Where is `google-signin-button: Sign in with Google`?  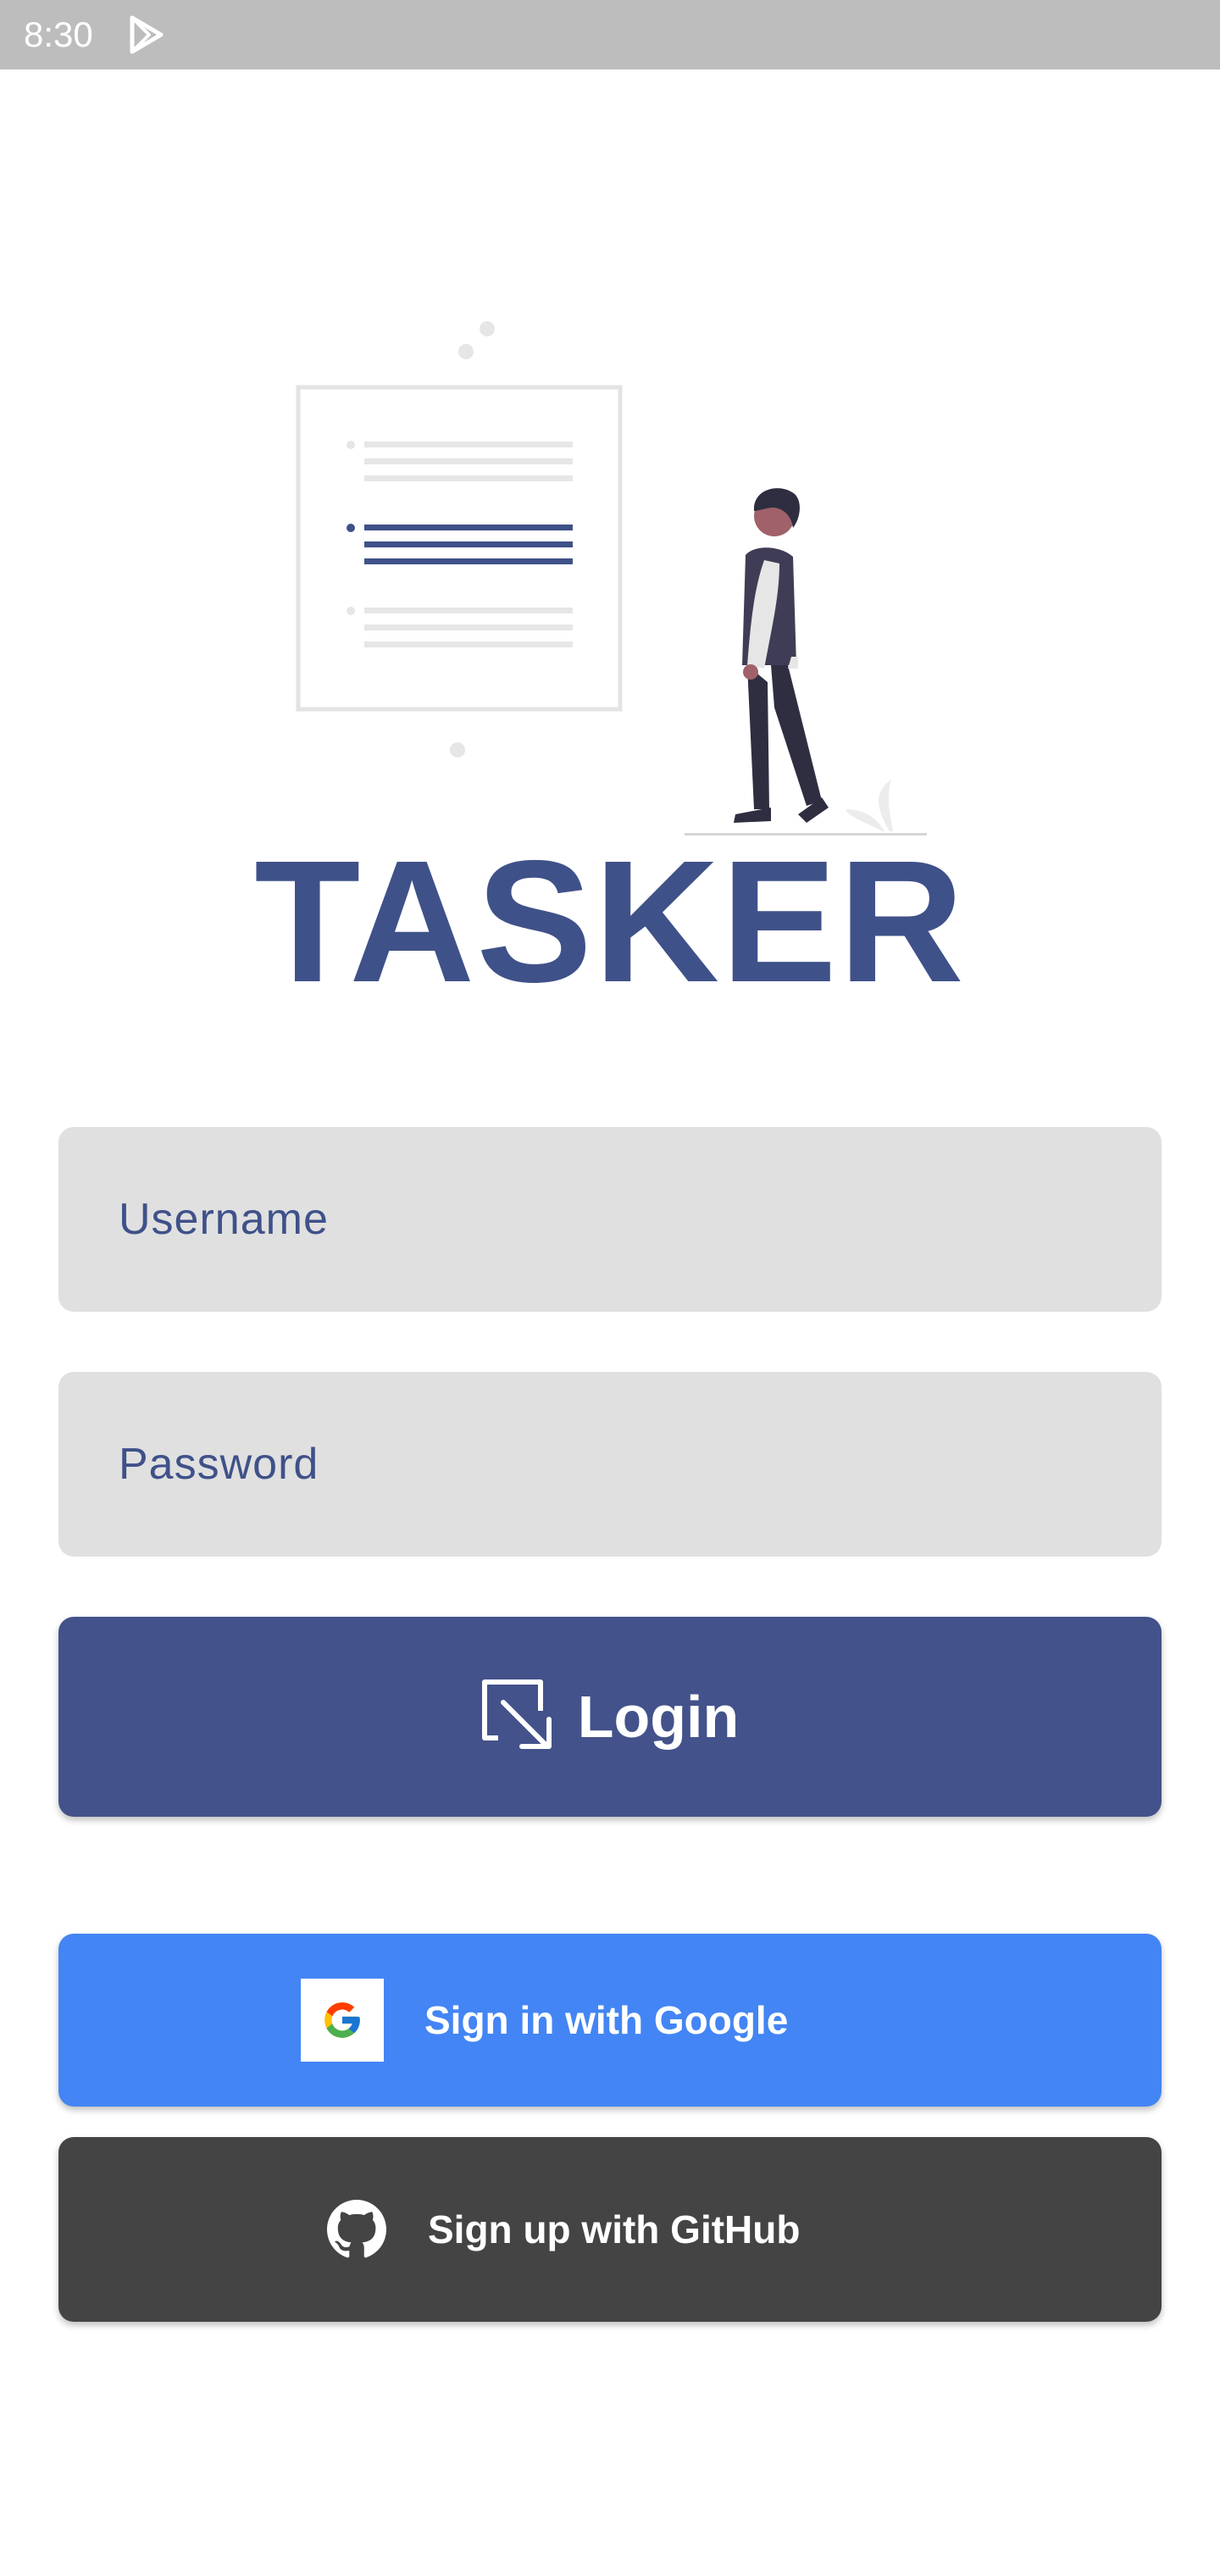 google-signin-button: Sign in with Google is located at coordinates (610, 2020).